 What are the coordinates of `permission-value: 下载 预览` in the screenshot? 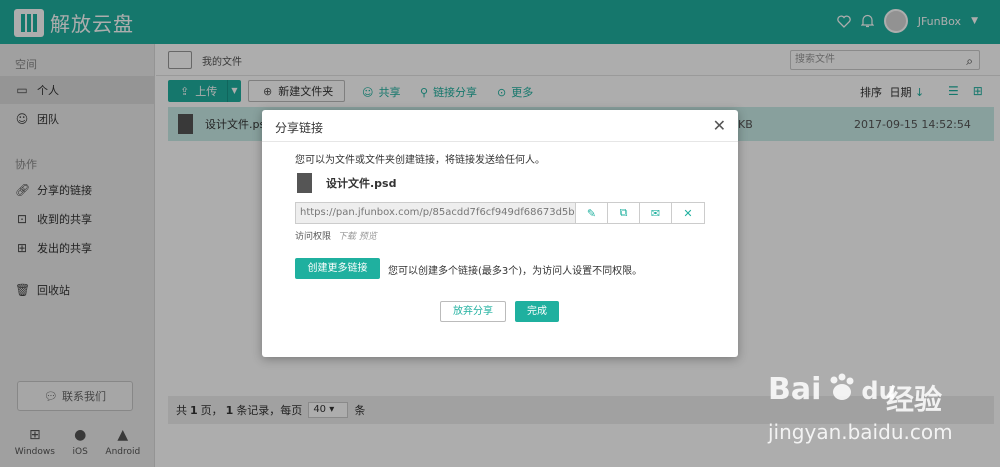 It's located at (357, 237).